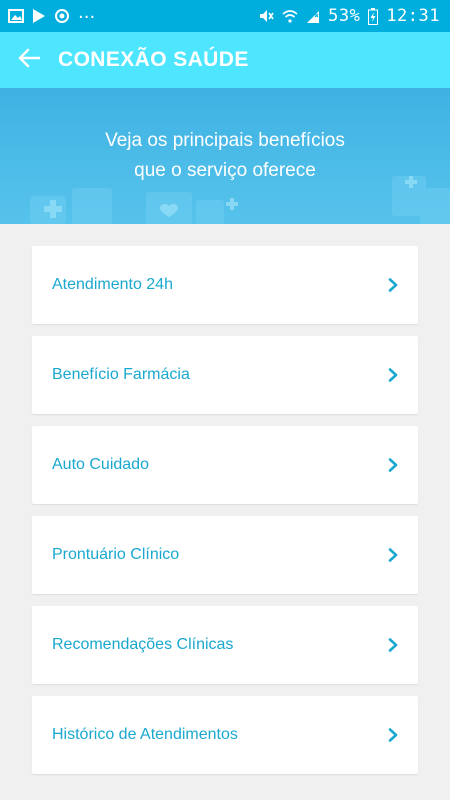 This screenshot has width=450, height=800. Describe the element at coordinates (313, 16) in the screenshot. I see `signal-icon` at that location.